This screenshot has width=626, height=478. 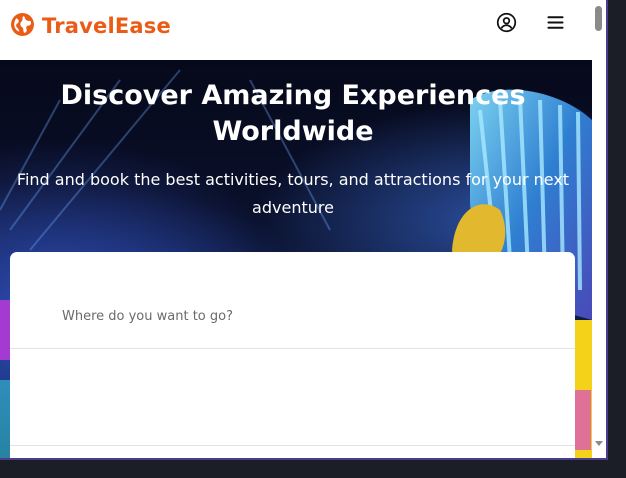 I want to click on hamburger-menu-icon, so click(x=555, y=24).